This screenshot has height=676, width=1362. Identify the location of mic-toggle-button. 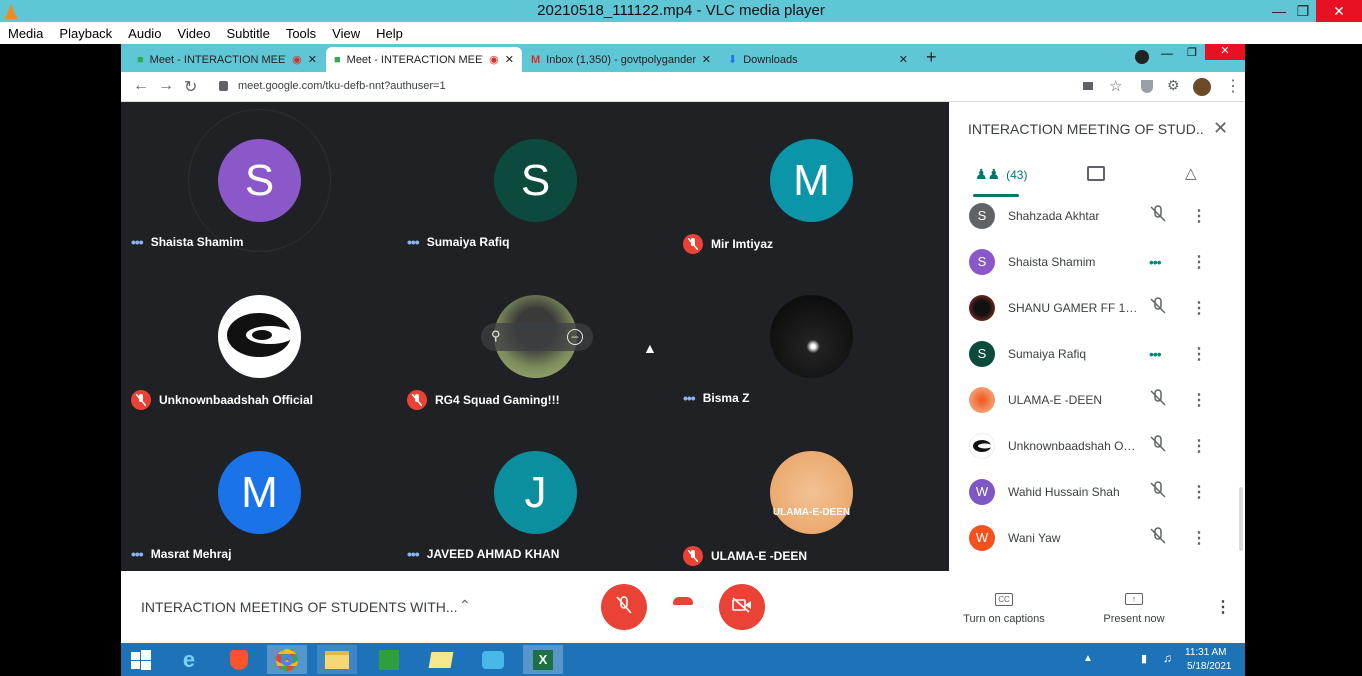
(624, 607).